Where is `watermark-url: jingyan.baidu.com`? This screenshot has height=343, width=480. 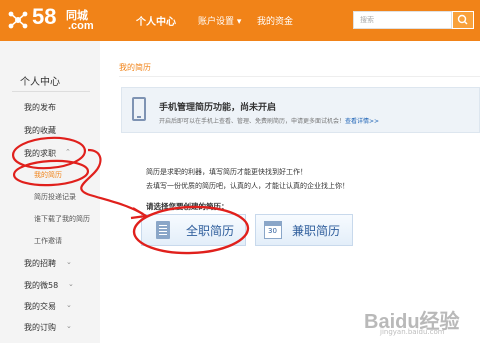 watermark-url: jingyan.baidu.com is located at coordinates (412, 332).